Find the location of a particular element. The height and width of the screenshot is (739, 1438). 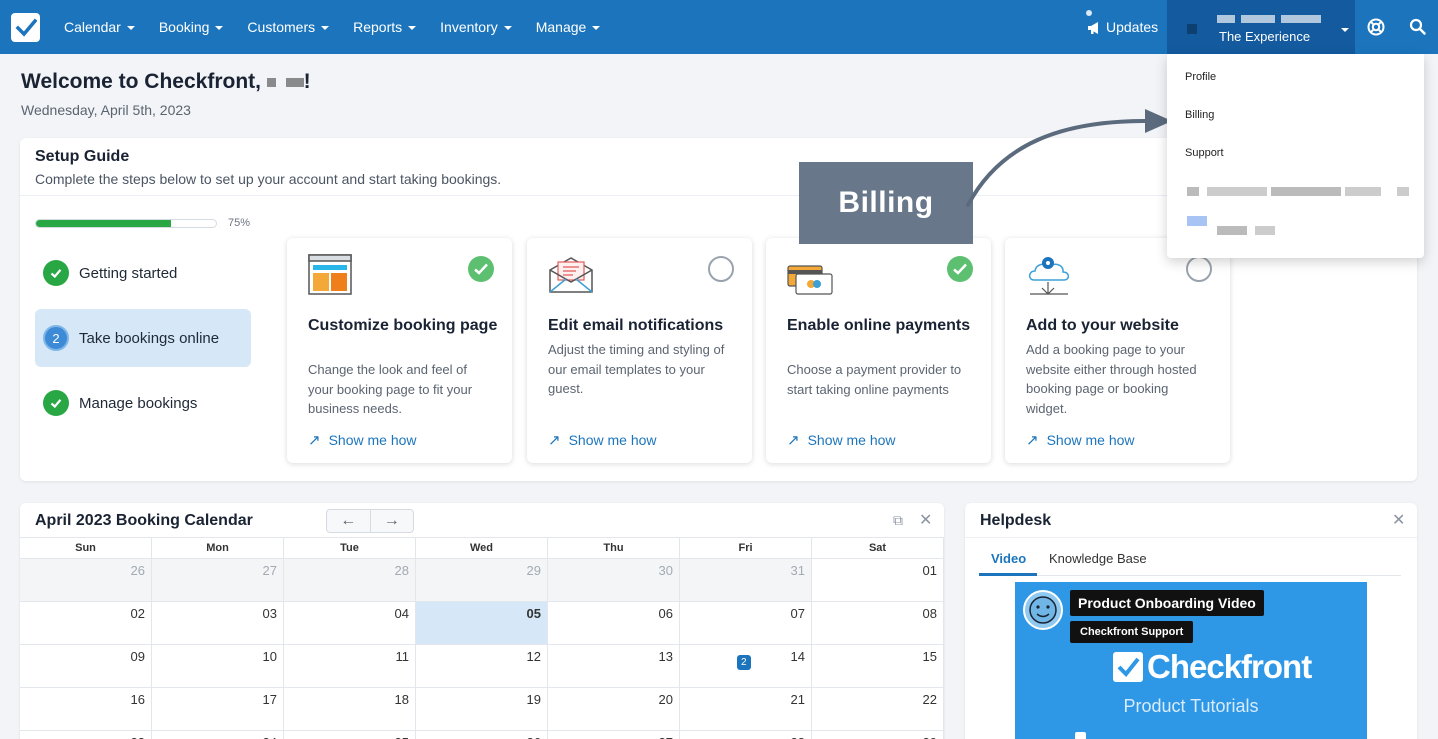

card-title: Enable online payments is located at coordinates (879, 325).